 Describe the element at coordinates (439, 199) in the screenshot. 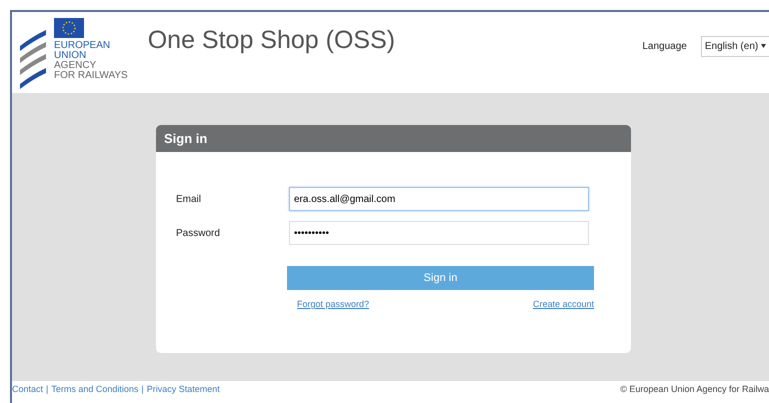

I see `input-field: era.oss.all@gmail.com` at that location.